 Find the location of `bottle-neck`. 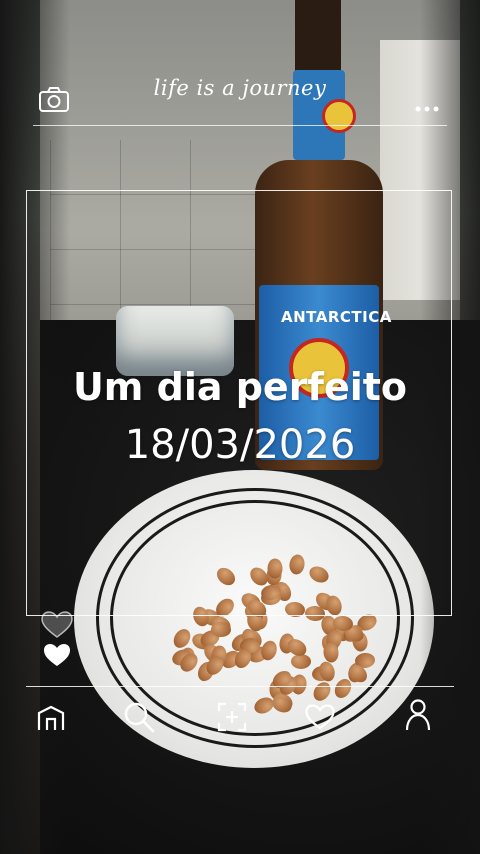

bottle-neck is located at coordinates (318, 40).